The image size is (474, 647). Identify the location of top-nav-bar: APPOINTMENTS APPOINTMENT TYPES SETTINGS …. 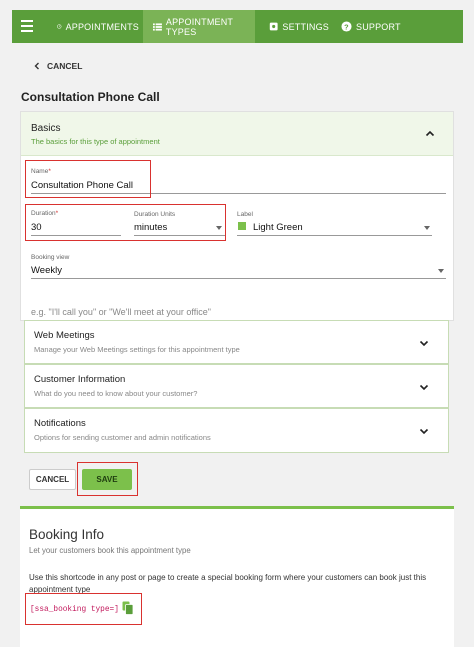
(237, 26).